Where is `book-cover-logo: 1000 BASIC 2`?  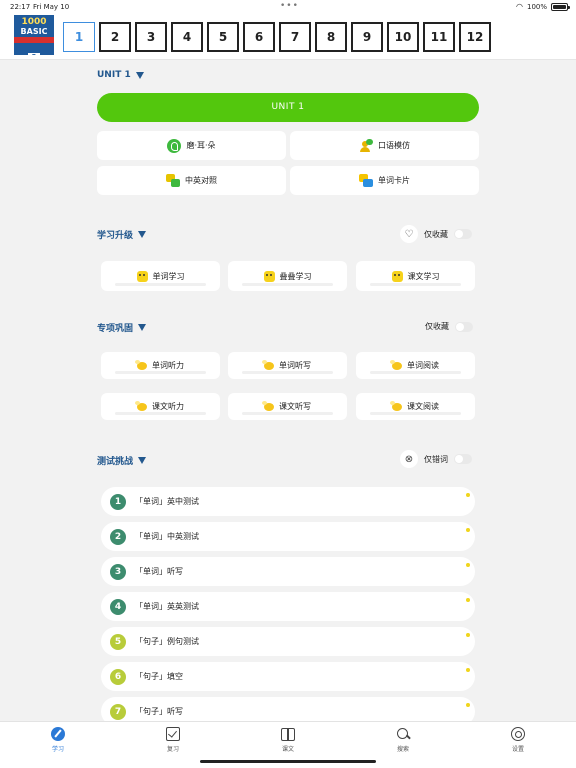
book-cover-logo: 1000 BASIC 2 is located at coordinates (34, 35).